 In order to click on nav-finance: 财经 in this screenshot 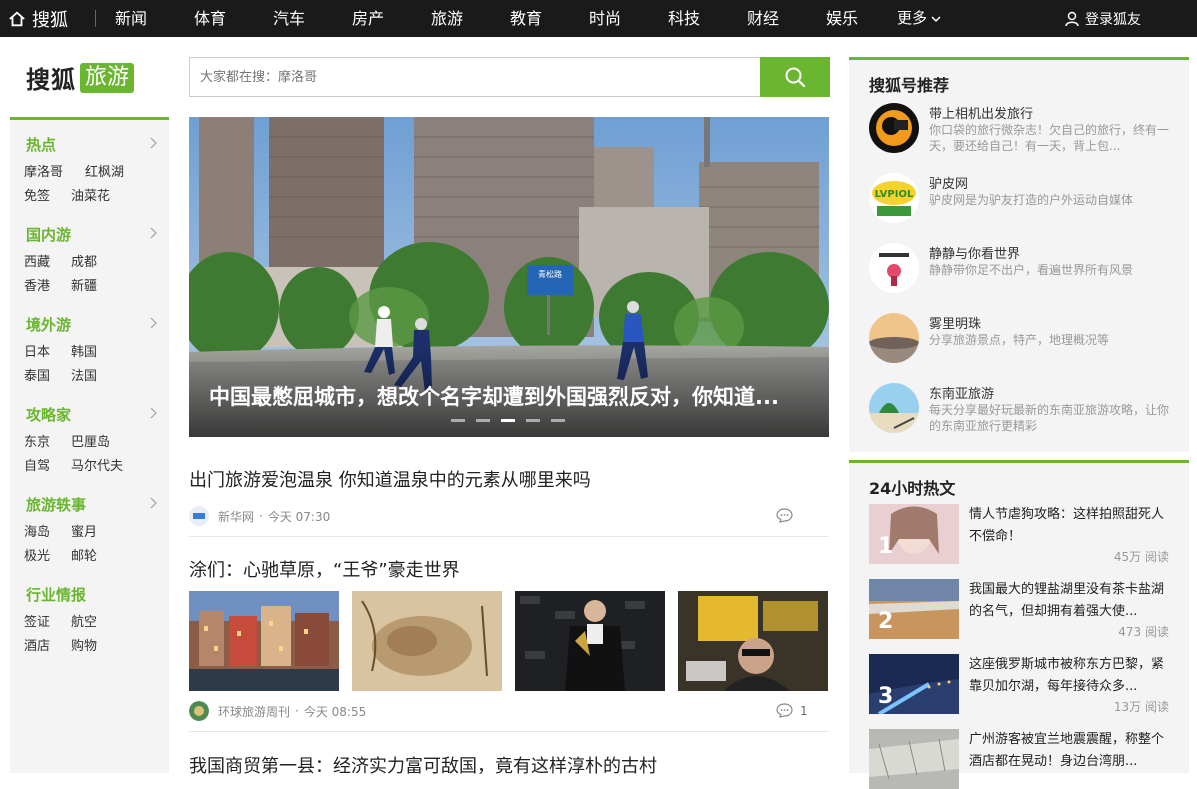, I will do `click(786, 18)`.